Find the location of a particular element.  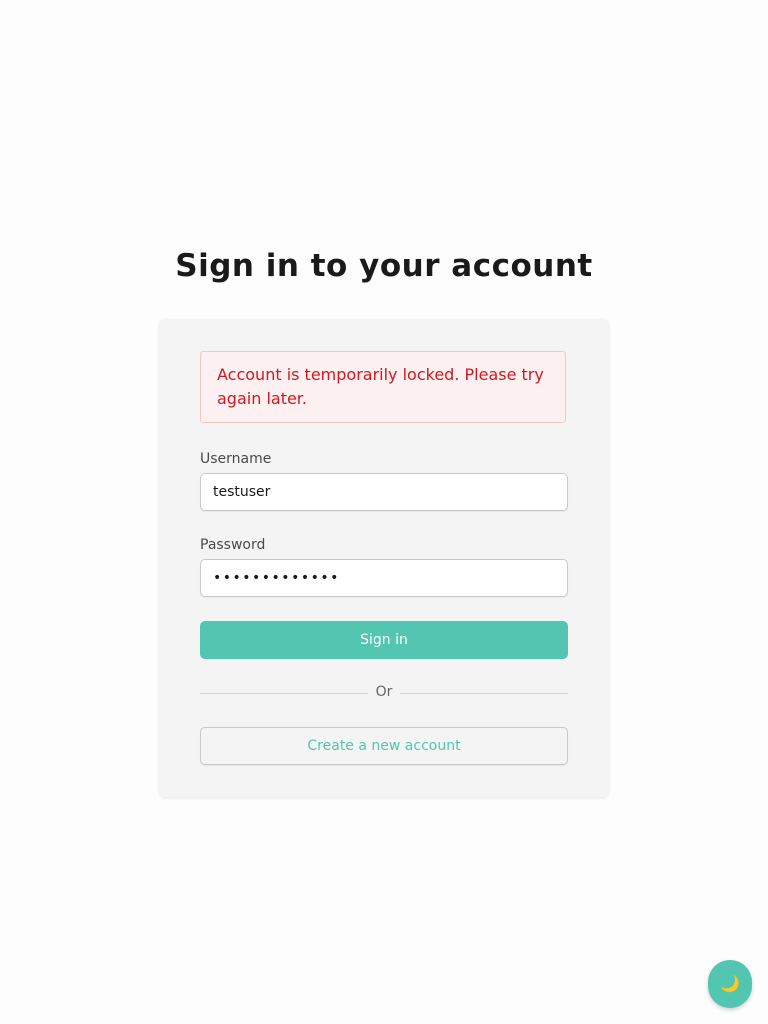

divider-line-right is located at coordinates (484, 693).